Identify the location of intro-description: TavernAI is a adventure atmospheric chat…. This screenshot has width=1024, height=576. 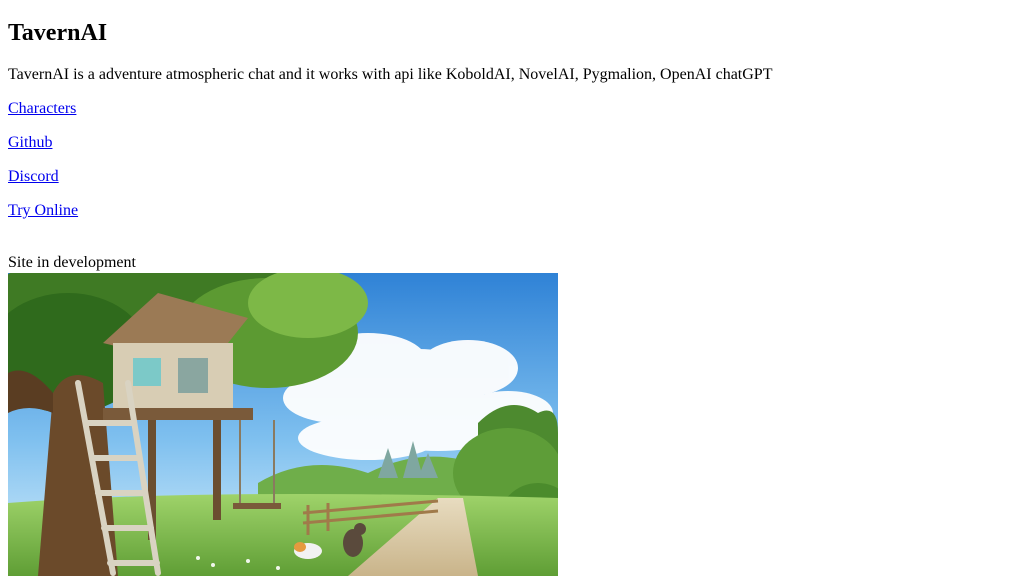
(390, 74).